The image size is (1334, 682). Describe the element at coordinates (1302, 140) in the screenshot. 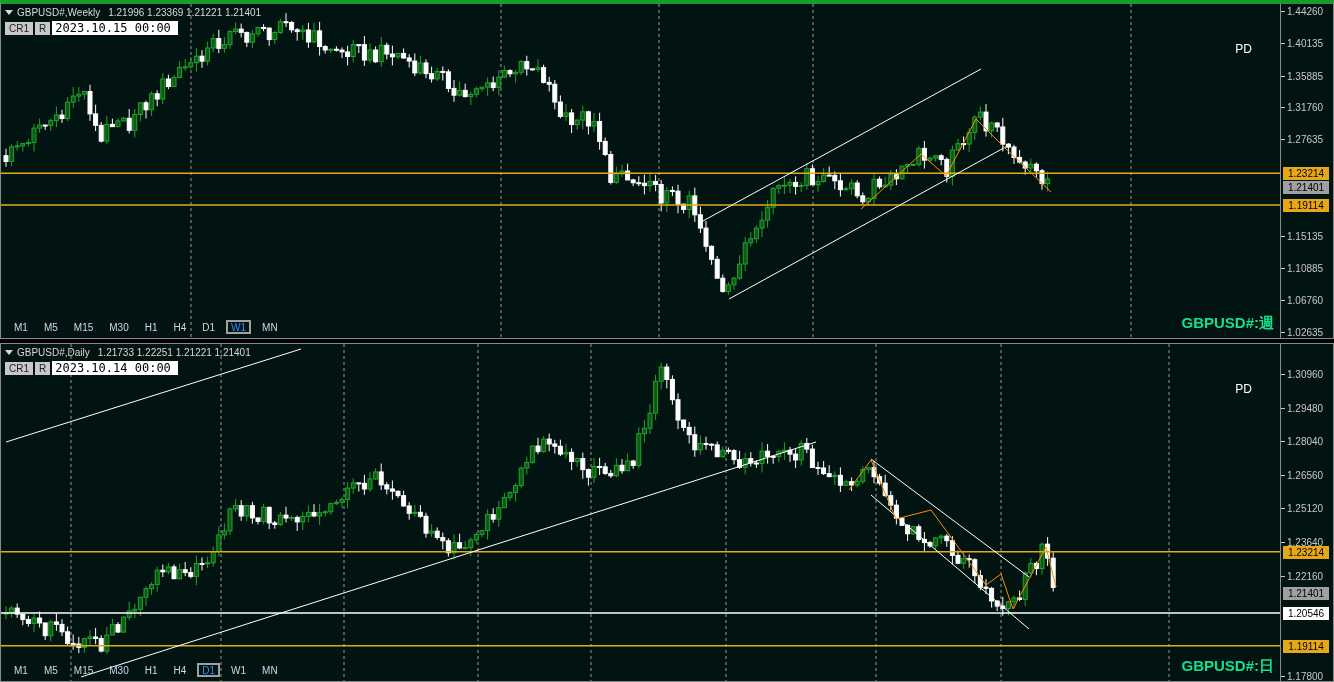

I see `price-axis-label: 1.27635` at that location.